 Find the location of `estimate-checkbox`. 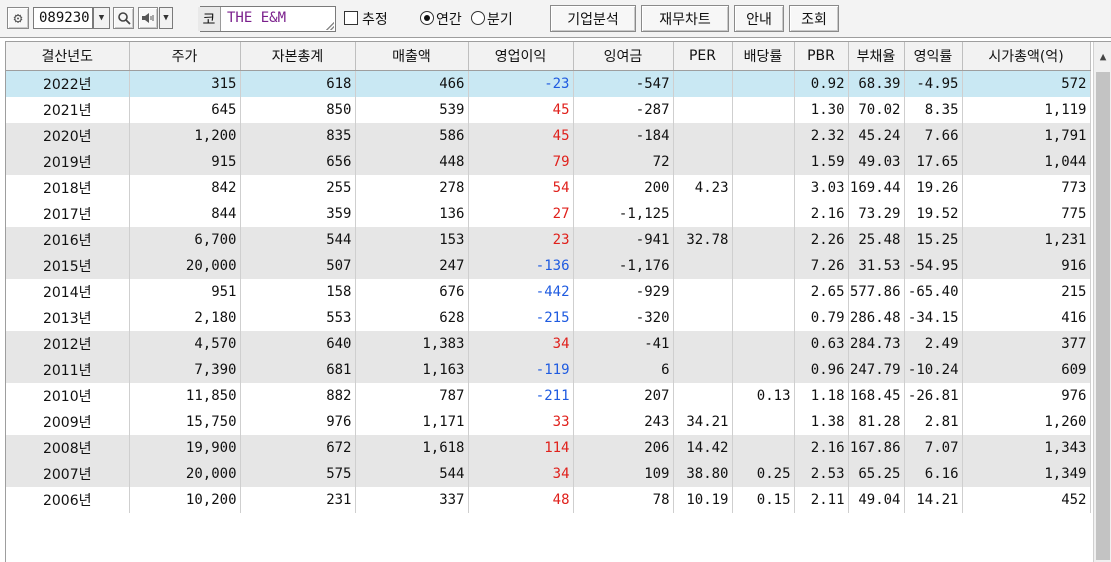

estimate-checkbox is located at coordinates (351, 18).